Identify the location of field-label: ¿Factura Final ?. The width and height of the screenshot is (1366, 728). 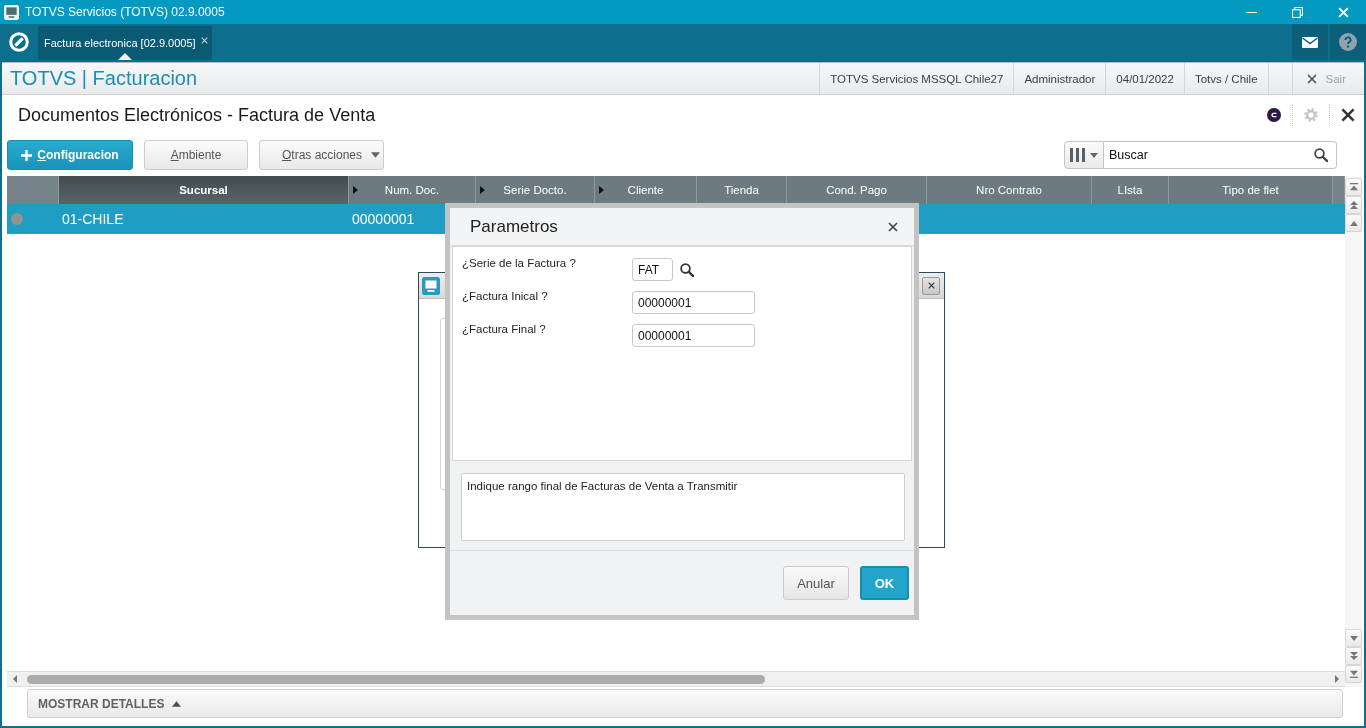
(504, 329).